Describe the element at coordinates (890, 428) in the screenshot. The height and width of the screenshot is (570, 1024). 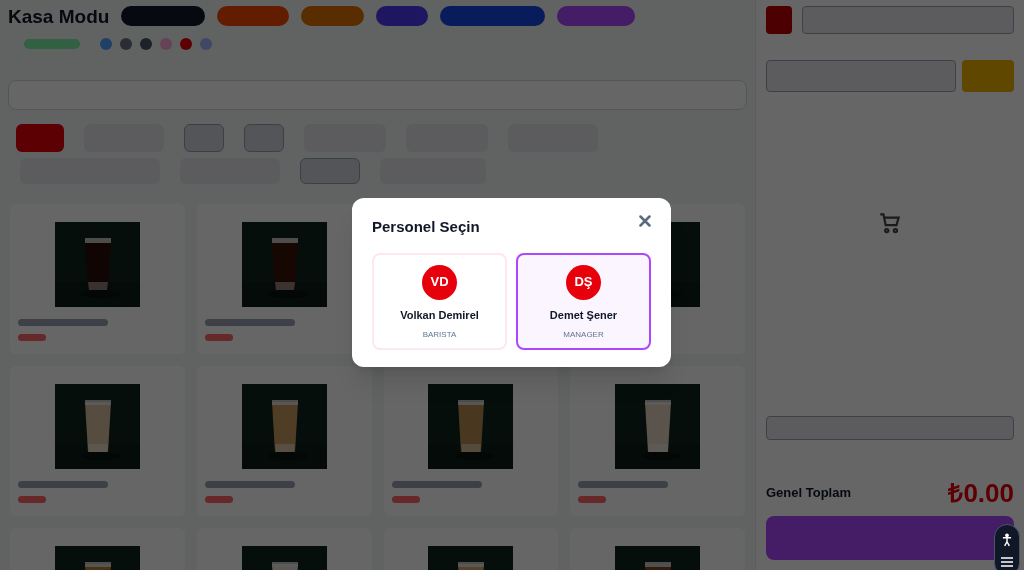
I see `note-field` at that location.